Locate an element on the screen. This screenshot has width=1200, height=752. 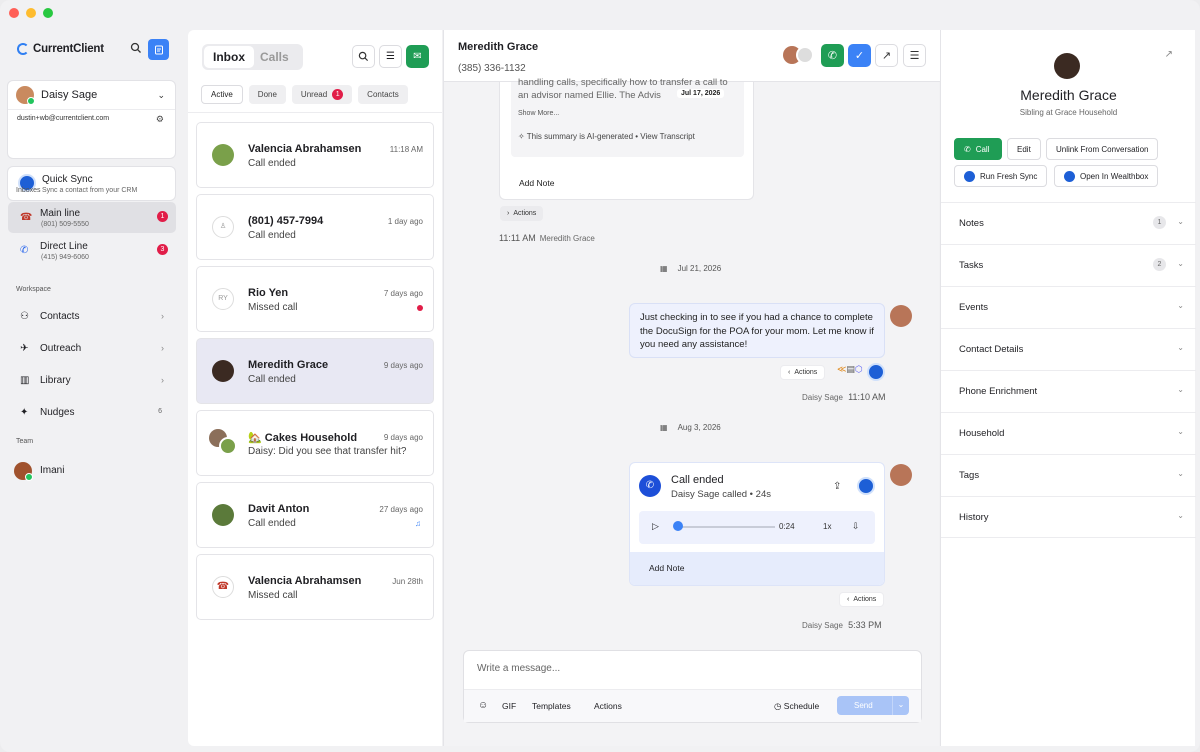
tab-inbox: Inbox is located at coordinates (229, 57).